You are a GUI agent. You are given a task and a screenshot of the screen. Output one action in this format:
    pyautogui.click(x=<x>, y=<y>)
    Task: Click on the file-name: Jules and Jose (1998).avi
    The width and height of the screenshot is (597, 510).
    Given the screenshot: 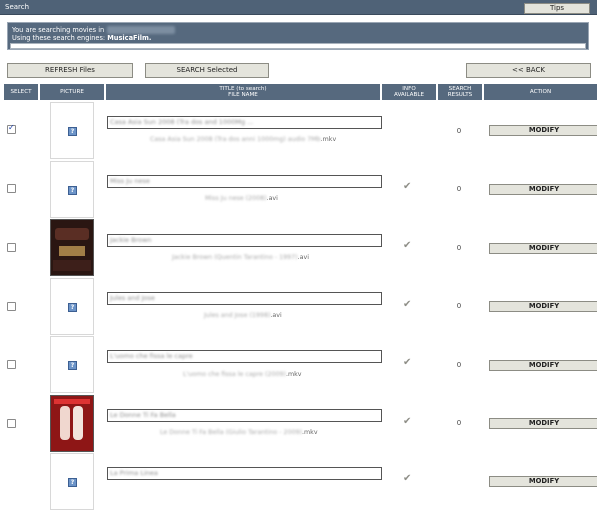 What is the action you would take?
    pyautogui.click(x=243, y=315)
    